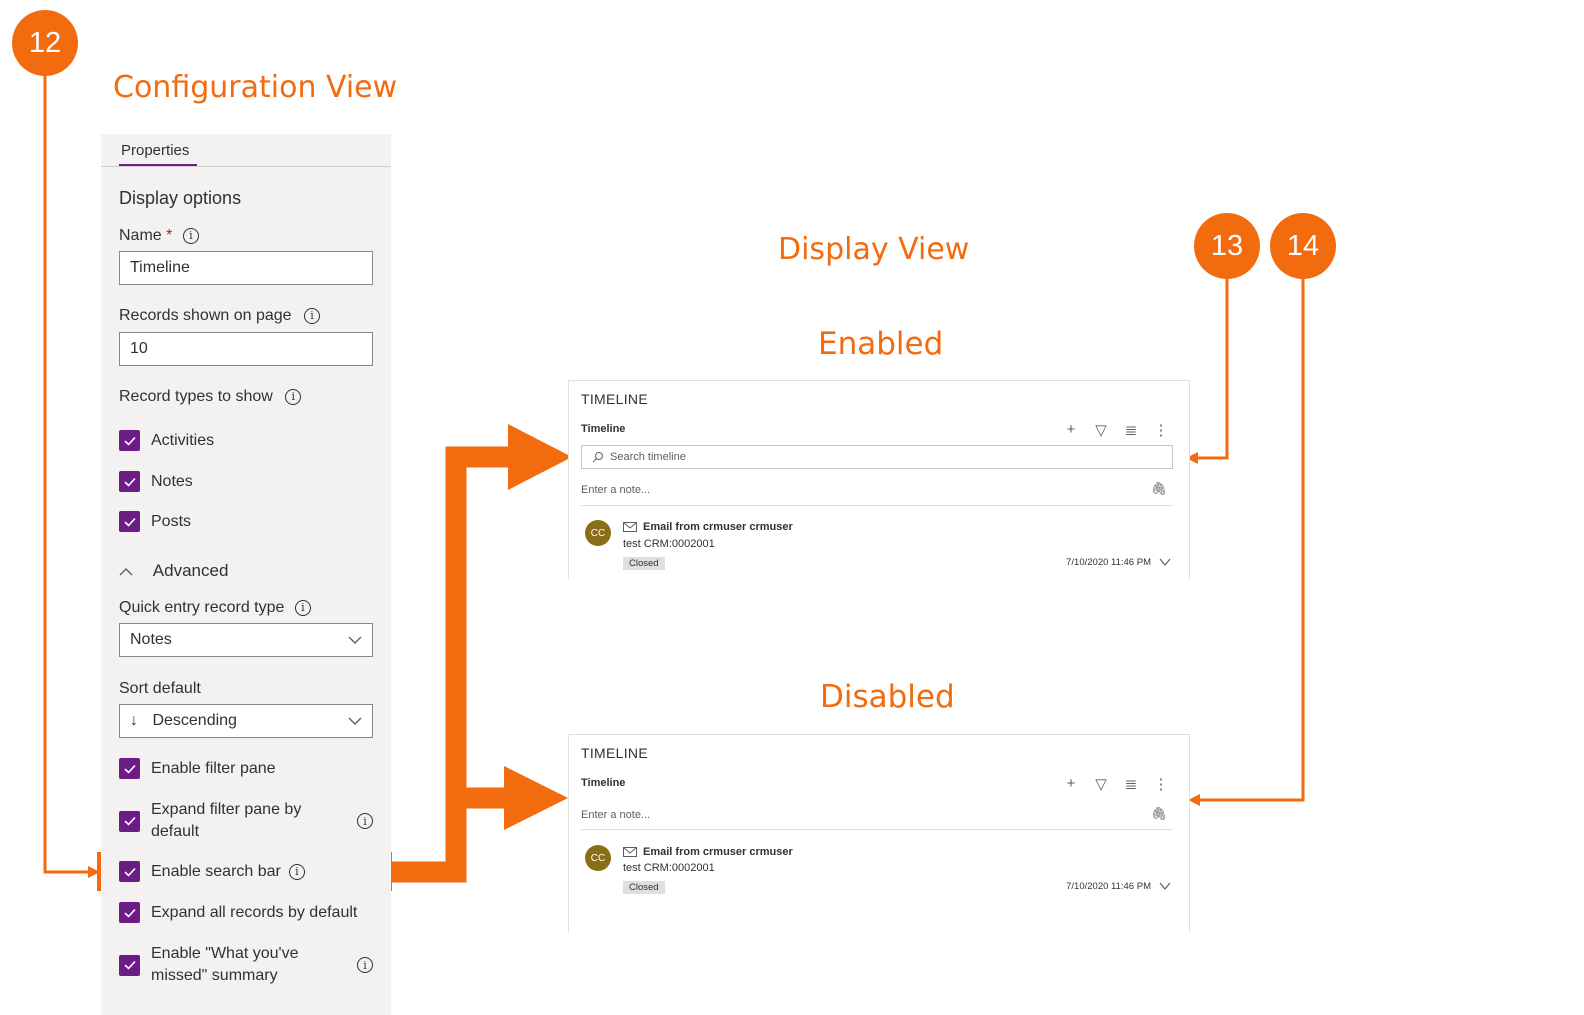 This screenshot has height=1015, width=1584. Describe the element at coordinates (246, 640) in the screenshot. I see `quick-entry-select: Notes` at that location.